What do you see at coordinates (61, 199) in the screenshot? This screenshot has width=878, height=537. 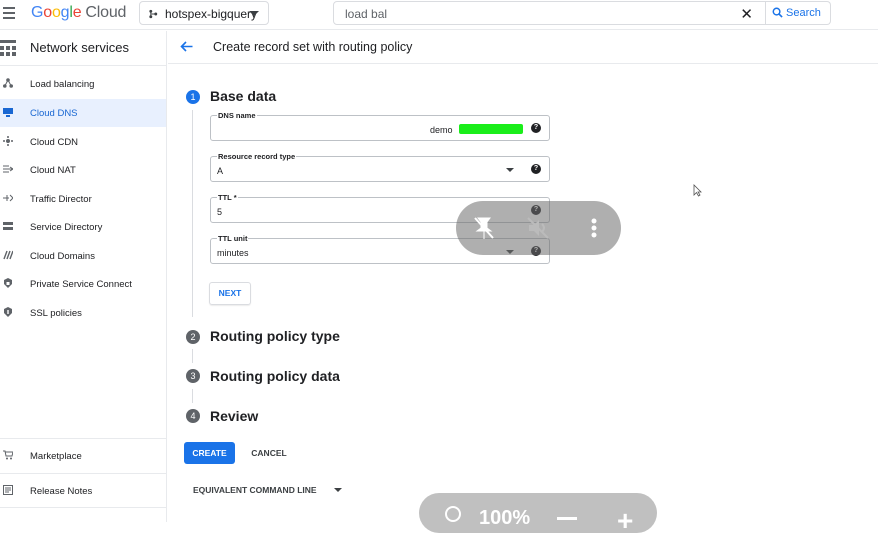 I see `sidebar-item-label: Traffic Director` at bounding box center [61, 199].